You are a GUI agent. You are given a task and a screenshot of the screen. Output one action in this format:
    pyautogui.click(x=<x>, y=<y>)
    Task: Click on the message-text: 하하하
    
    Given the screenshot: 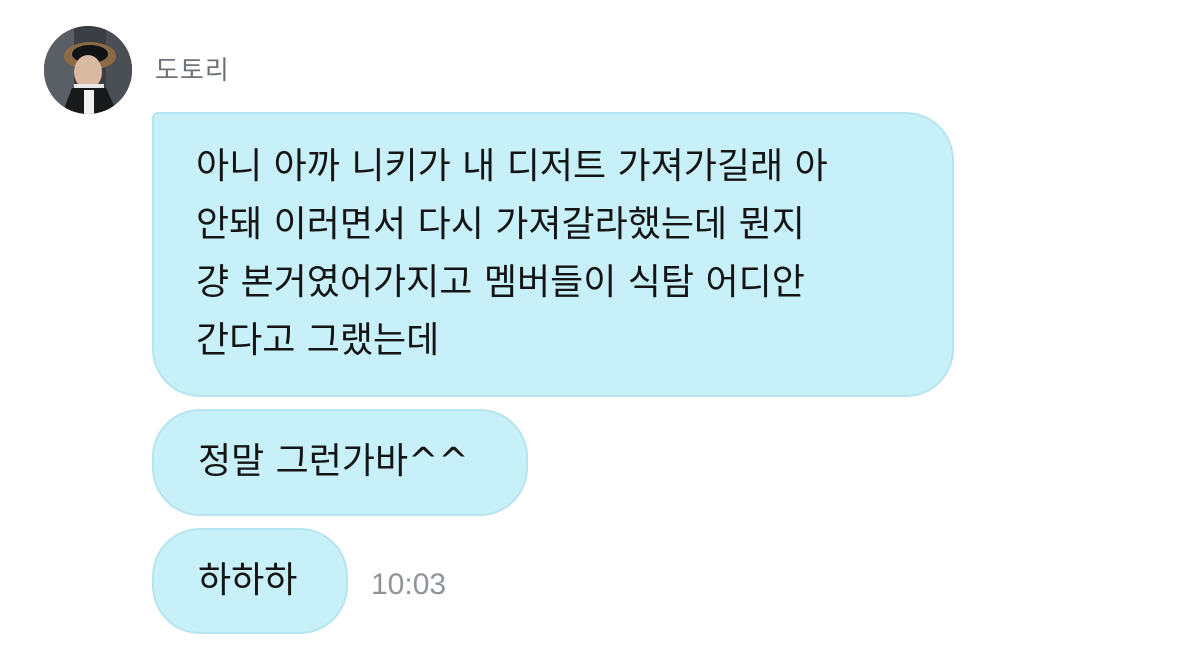 What is the action you would take?
    pyautogui.click(x=248, y=580)
    